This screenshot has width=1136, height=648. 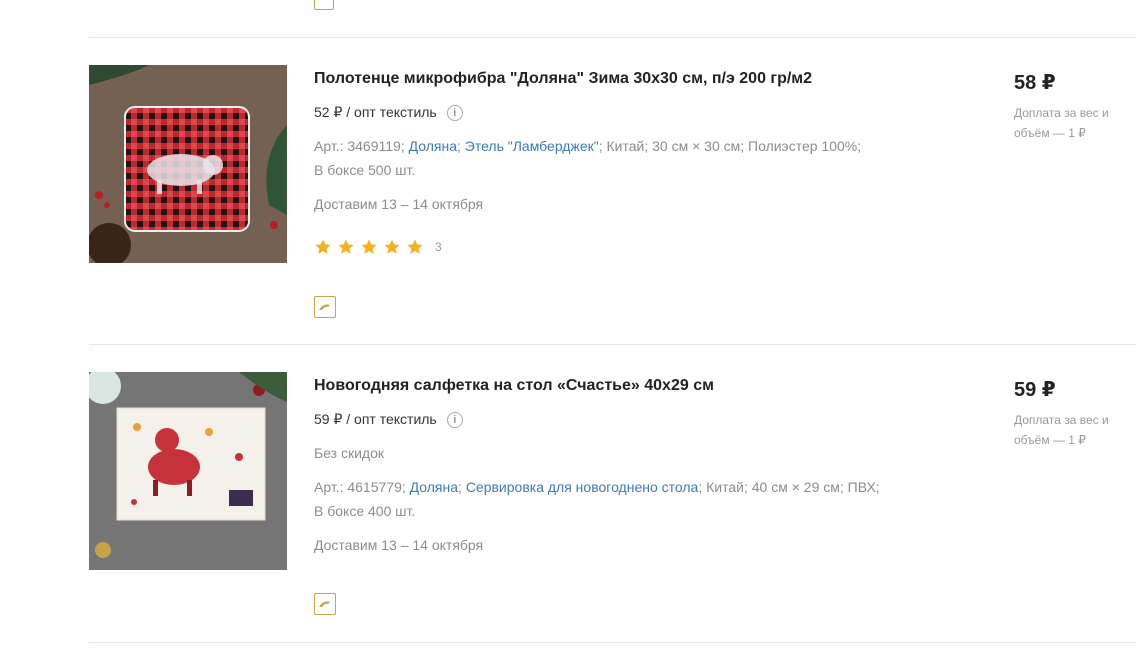 What do you see at coordinates (365, 511) in the screenshot?
I see `box-quantity: В боксе 400 шт.` at bounding box center [365, 511].